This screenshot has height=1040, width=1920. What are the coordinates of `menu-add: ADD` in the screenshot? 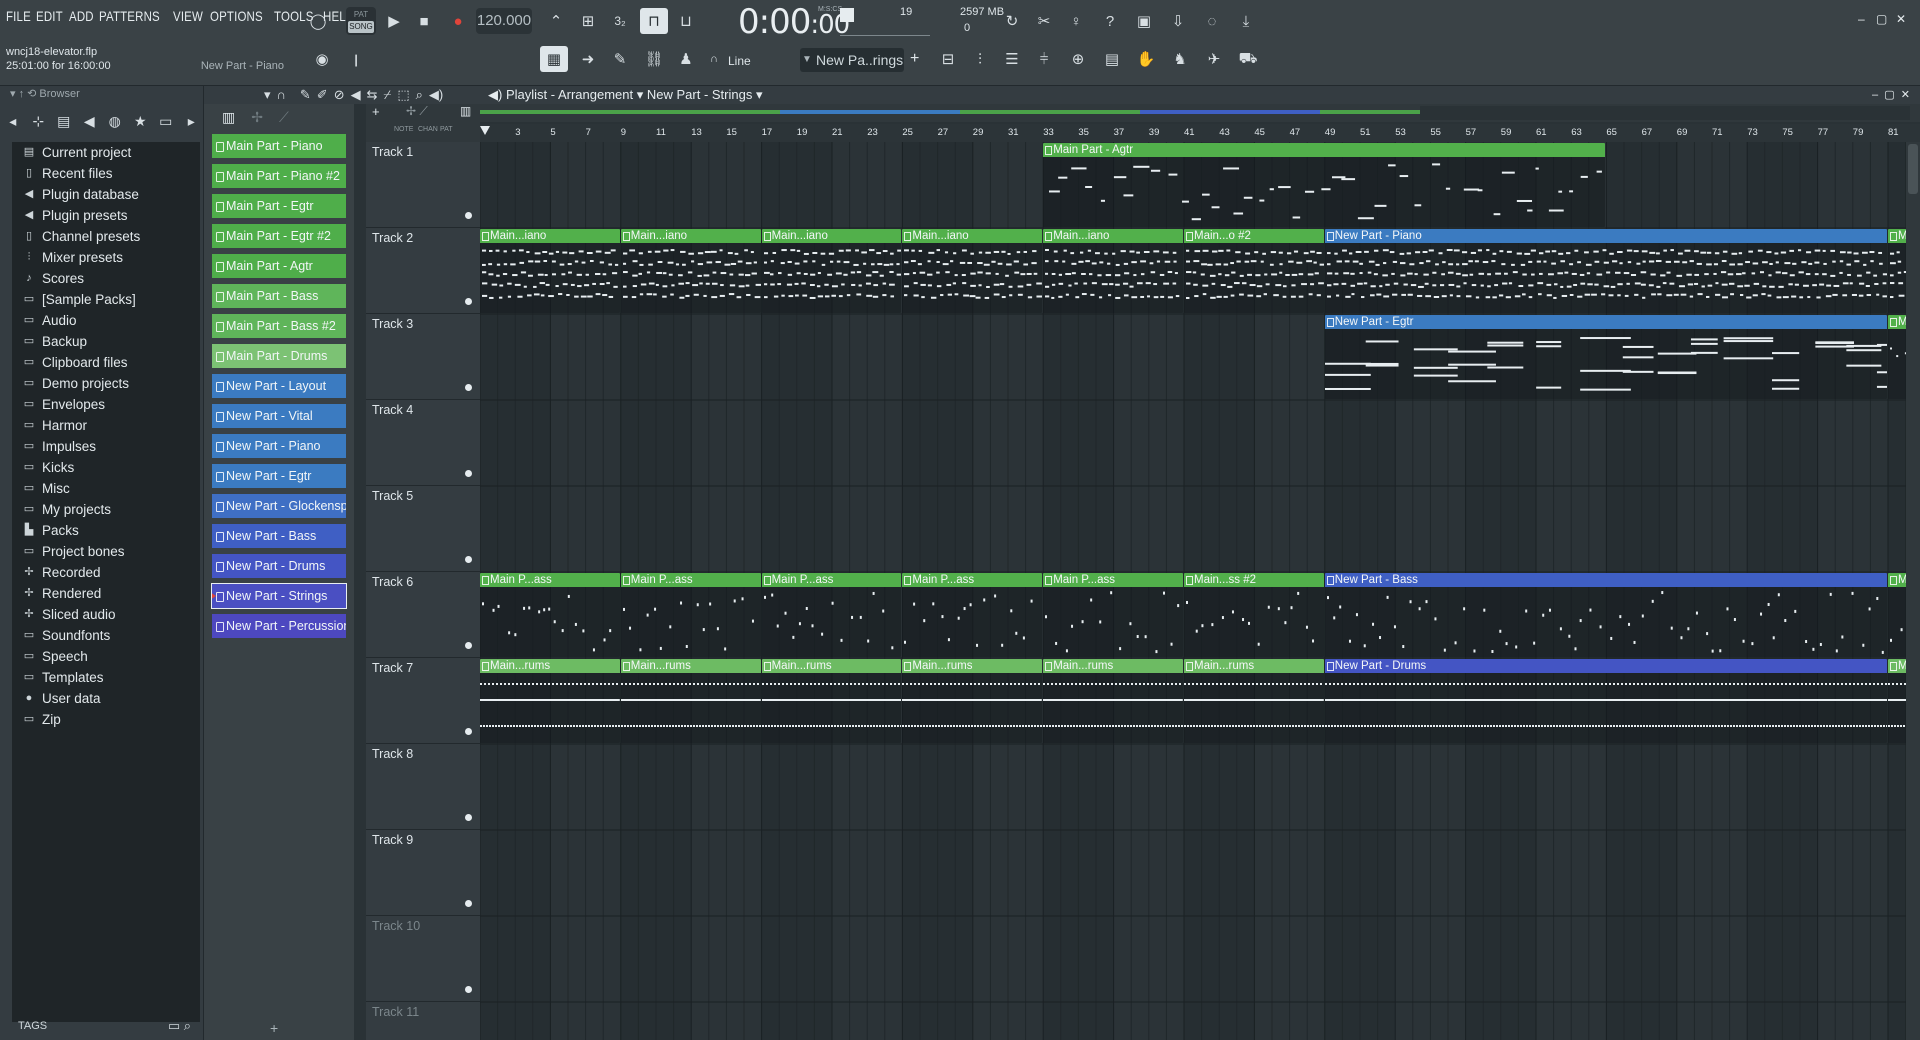 It's located at (81, 16).